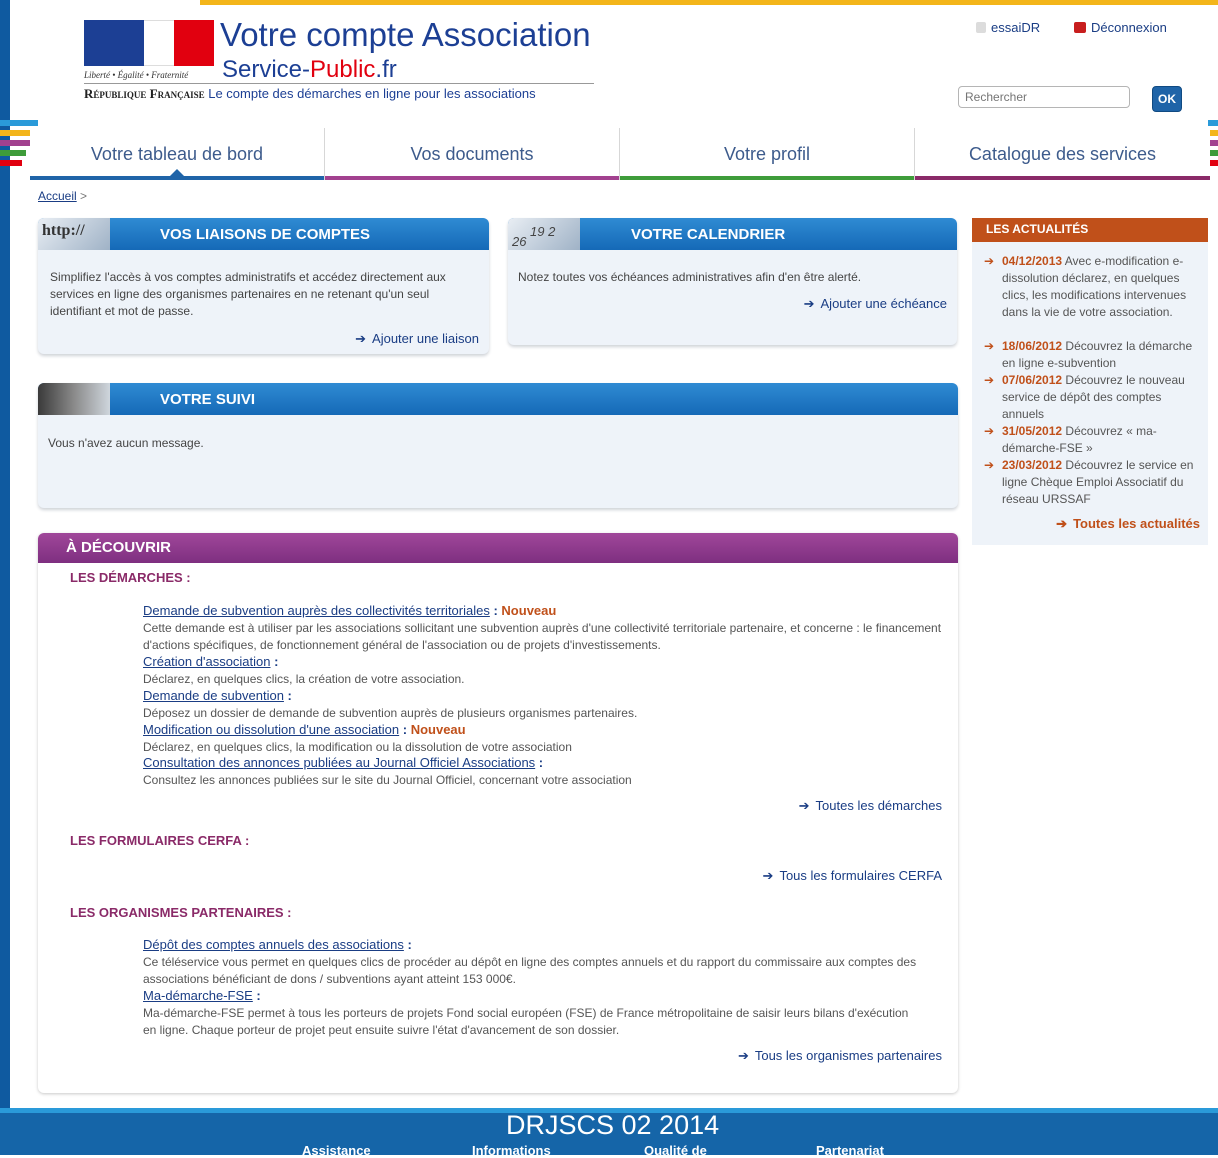  Describe the element at coordinates (544, 234) in the screenshot. I see `calendar-icon: 19 2 26` at that location.